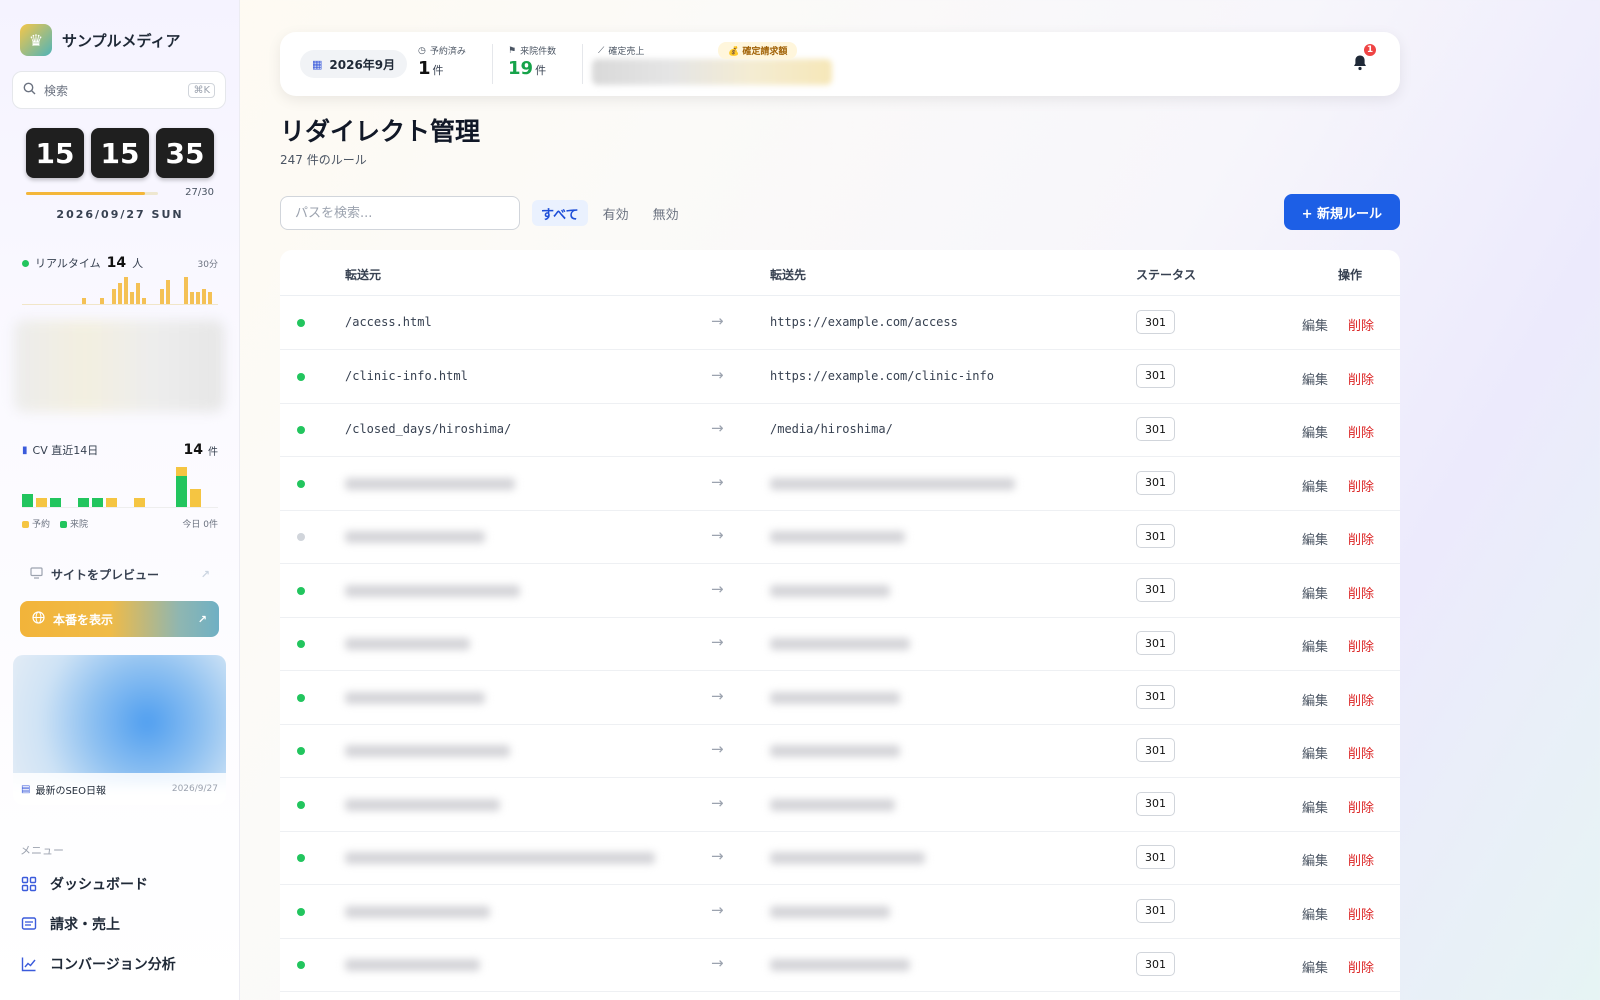  I want to click on filter-tab-inactive: 無効, so click(666, 213).